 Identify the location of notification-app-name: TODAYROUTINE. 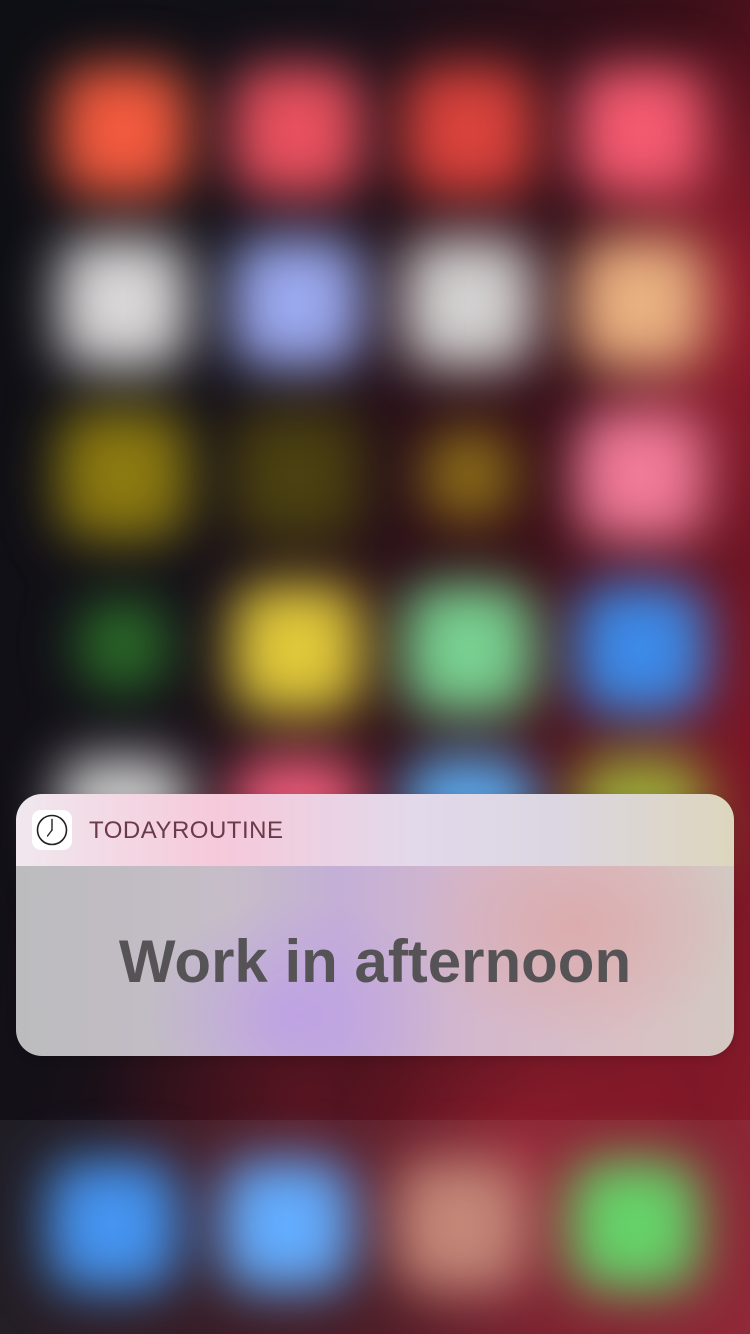
(186, 830).